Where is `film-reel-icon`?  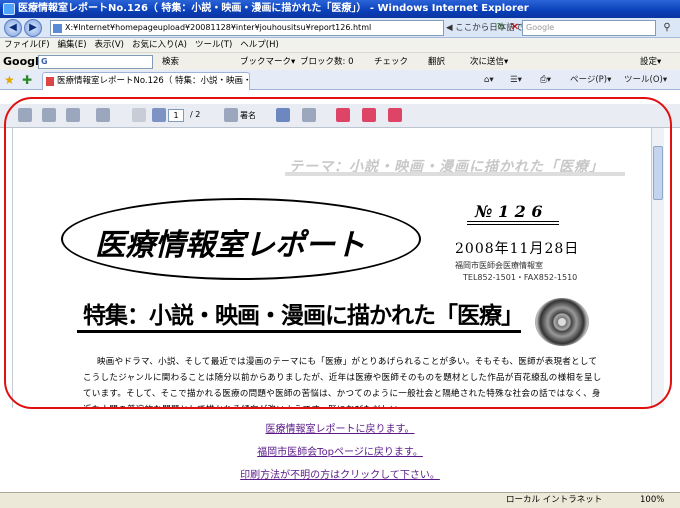 film-reel-icon is located at coordinates (562, 322).